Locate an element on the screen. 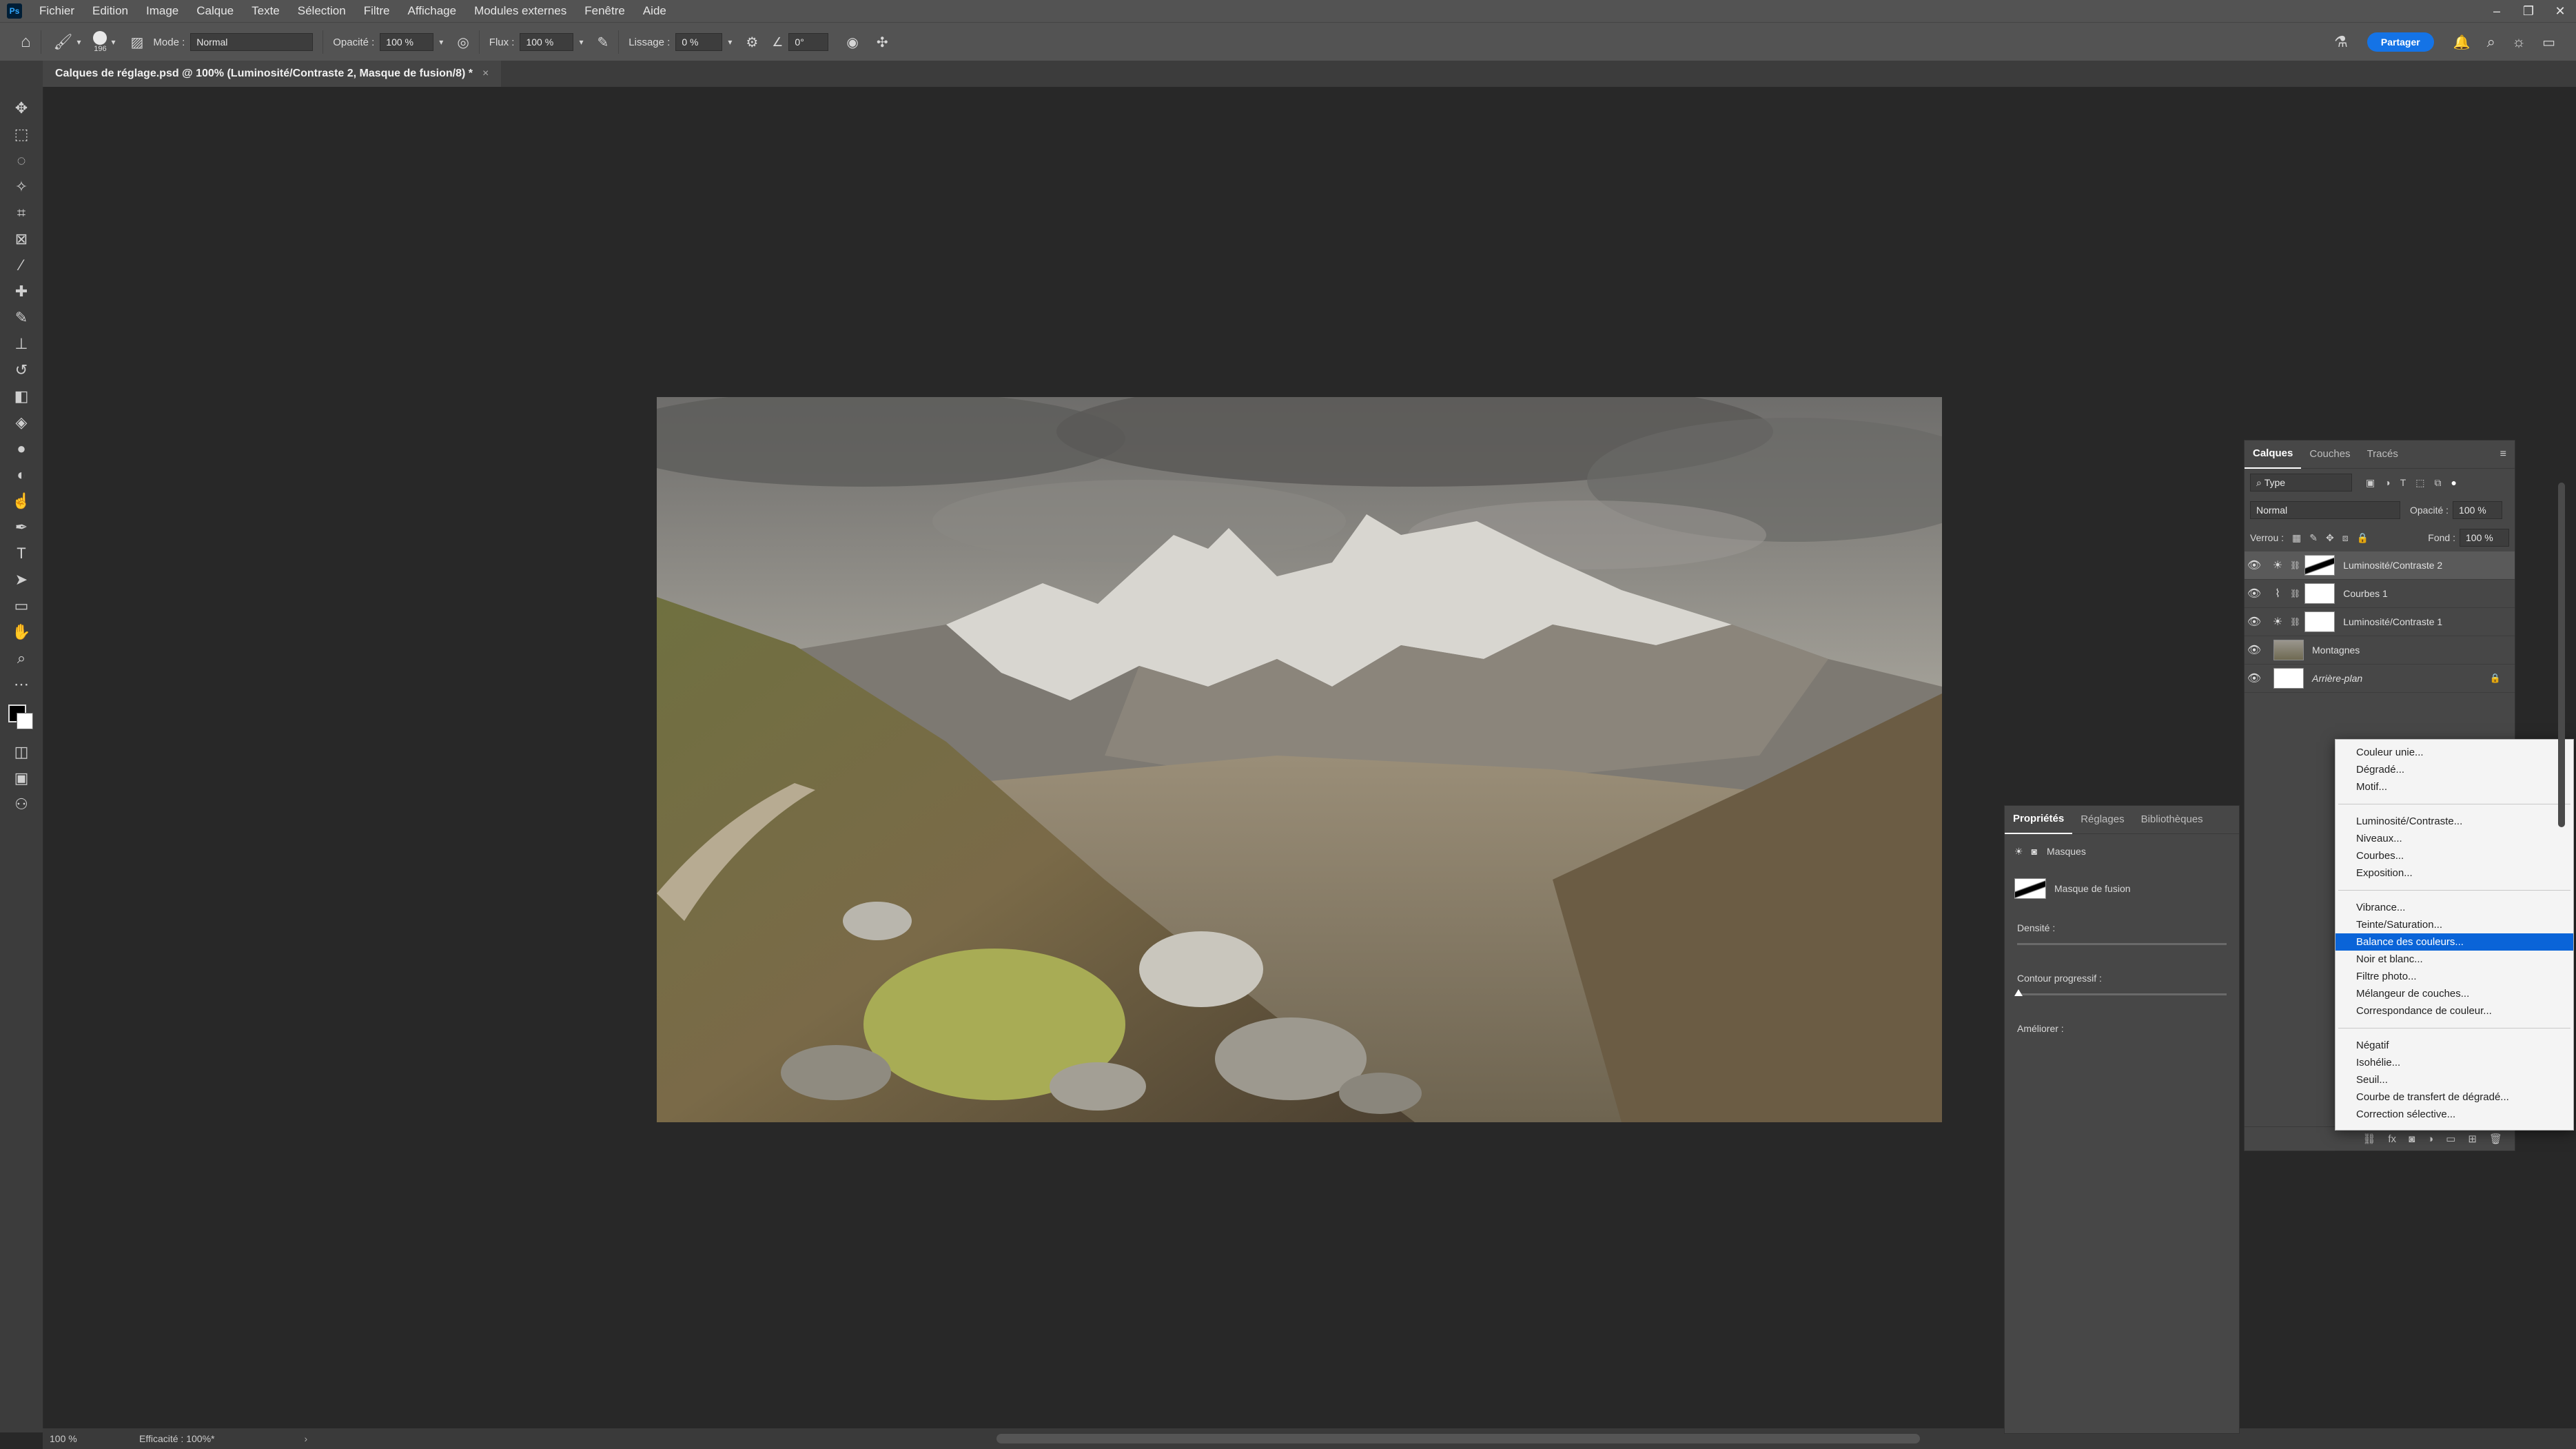 The image size is (2576, 1449). layer-row: 👁 Montagnes is located at coordinates (2380, 650).